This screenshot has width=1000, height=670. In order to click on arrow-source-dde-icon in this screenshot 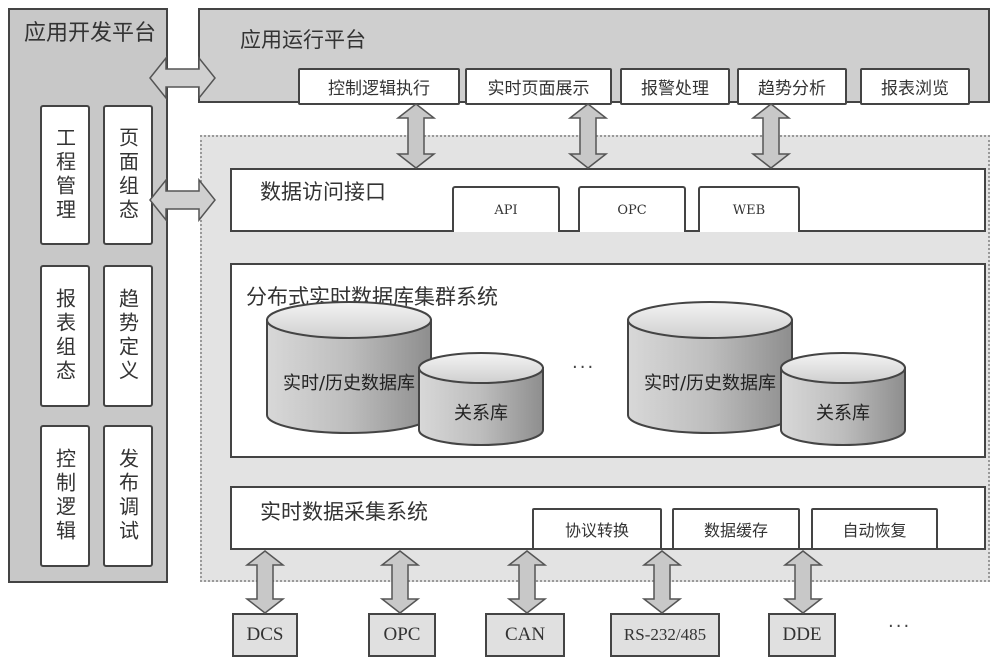, I will do `click(803, 582)`.